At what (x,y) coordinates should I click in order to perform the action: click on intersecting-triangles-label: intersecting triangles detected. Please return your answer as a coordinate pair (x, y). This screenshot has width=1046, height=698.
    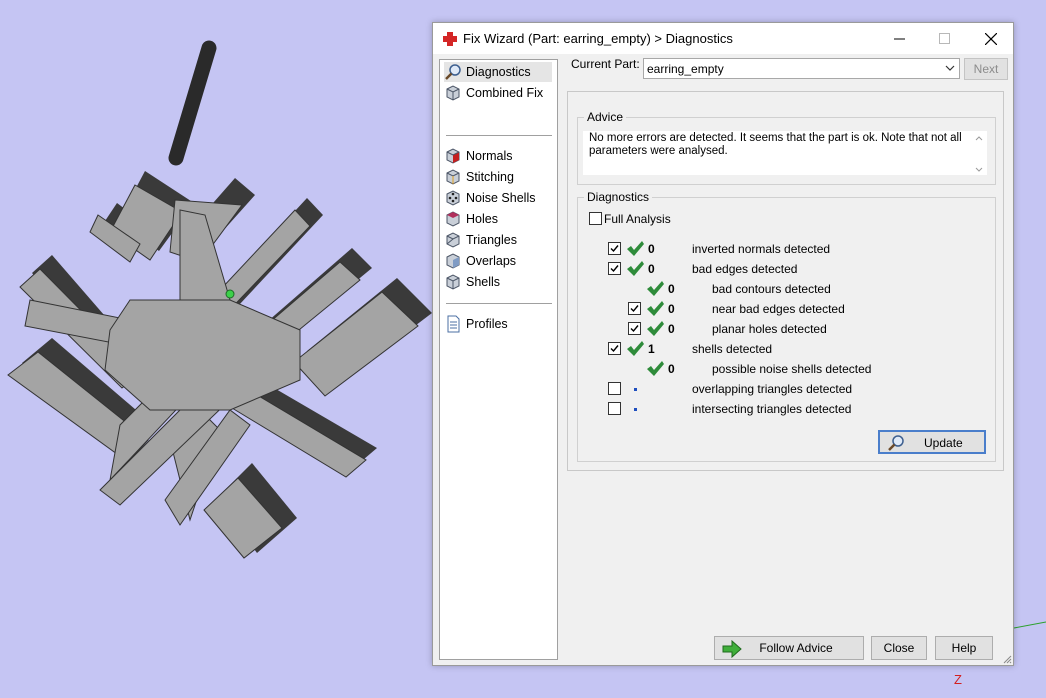
    Looking at the image, I should click on (772, 409).